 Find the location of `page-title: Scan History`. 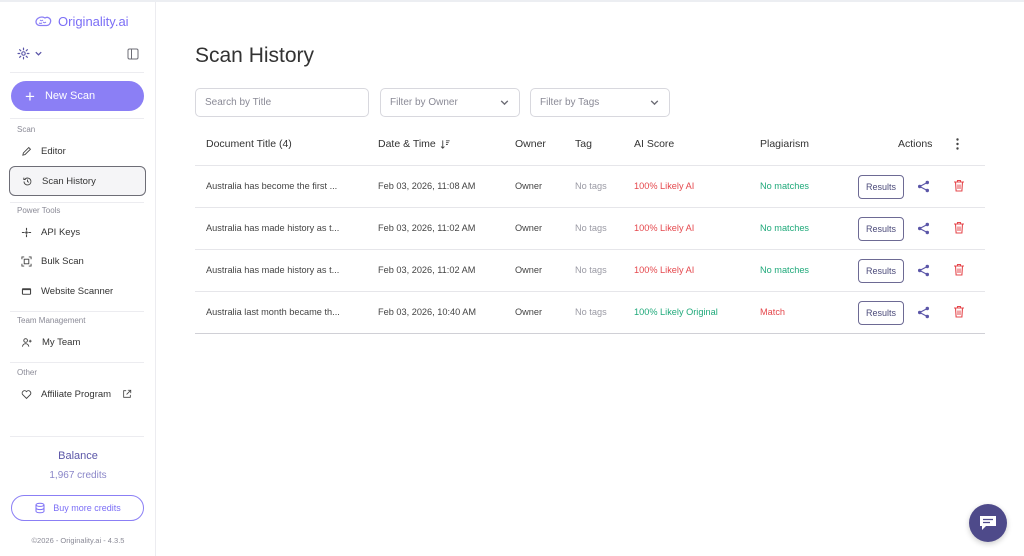

page-title: Scan History is located at coordinates (255, 55).